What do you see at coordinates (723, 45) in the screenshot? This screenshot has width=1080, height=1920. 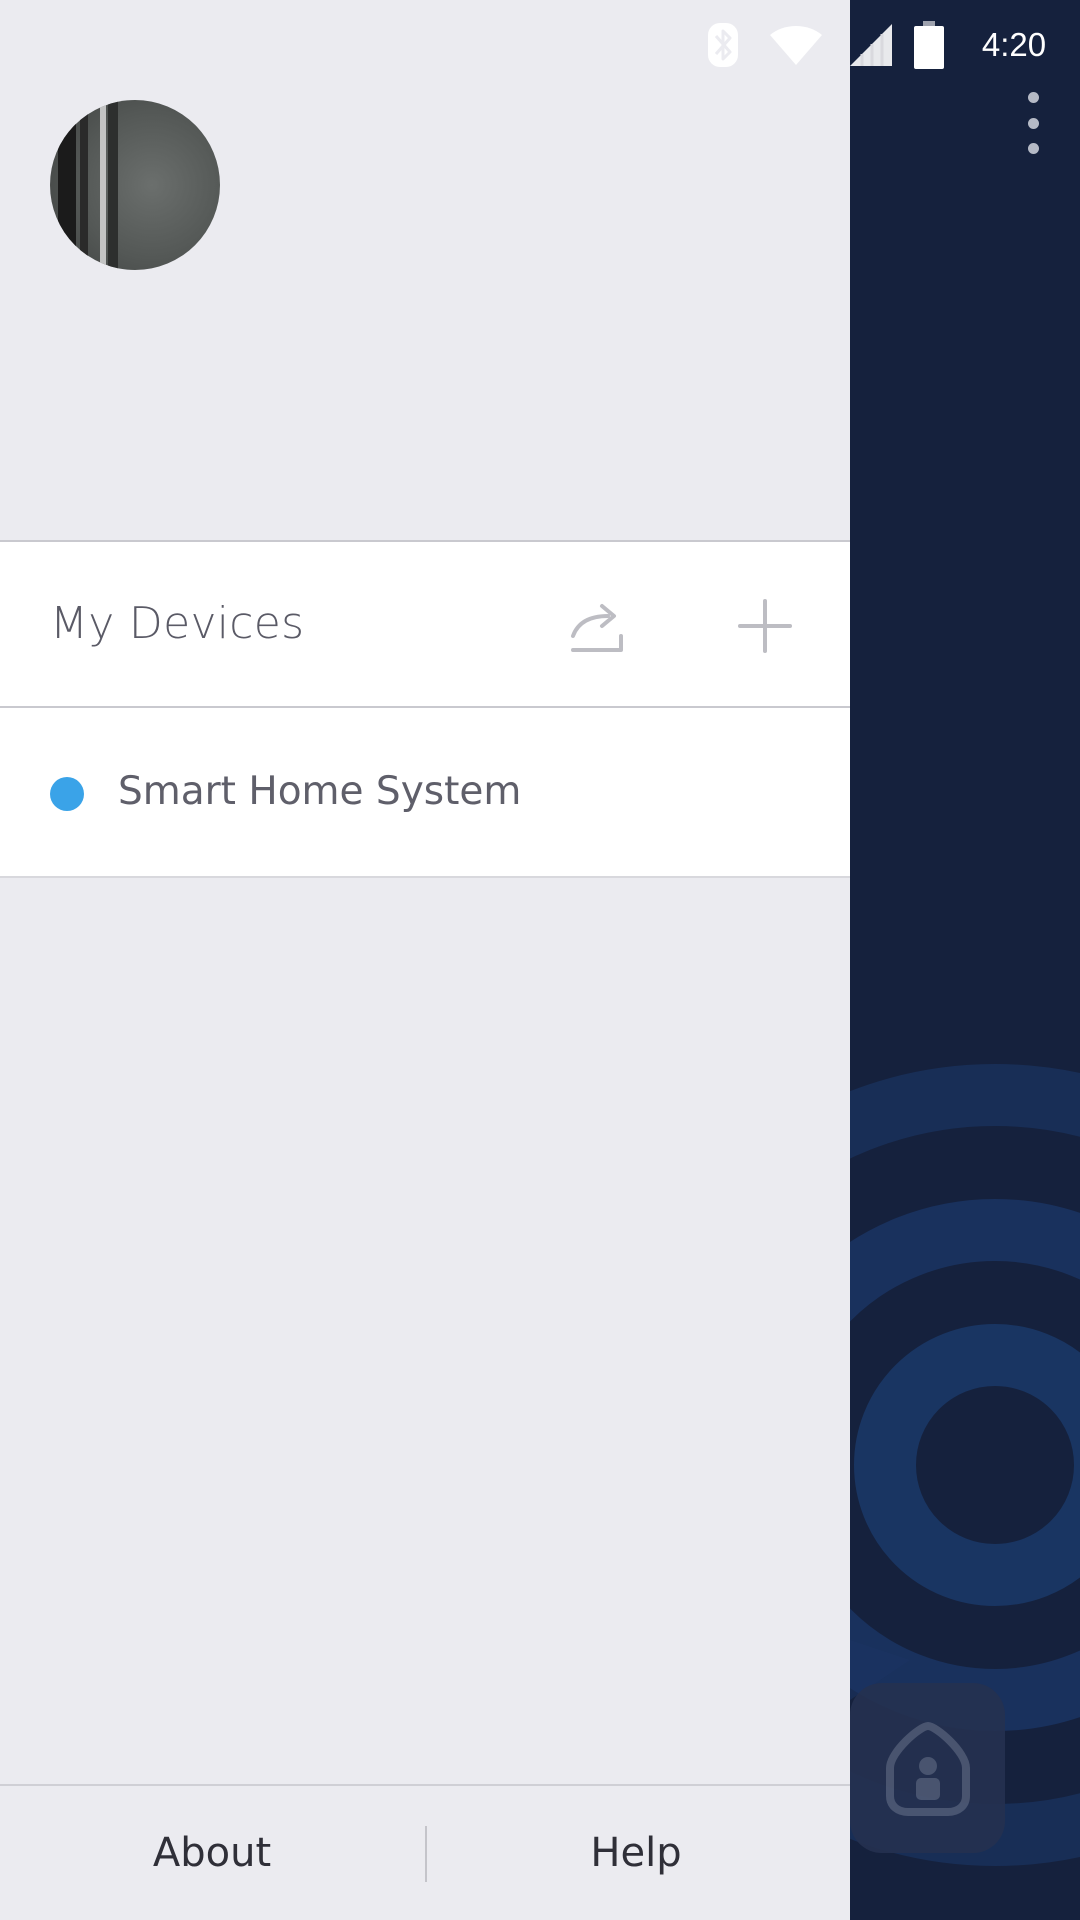 I see `bluetooth-icon` at bounding box center [723, 45].